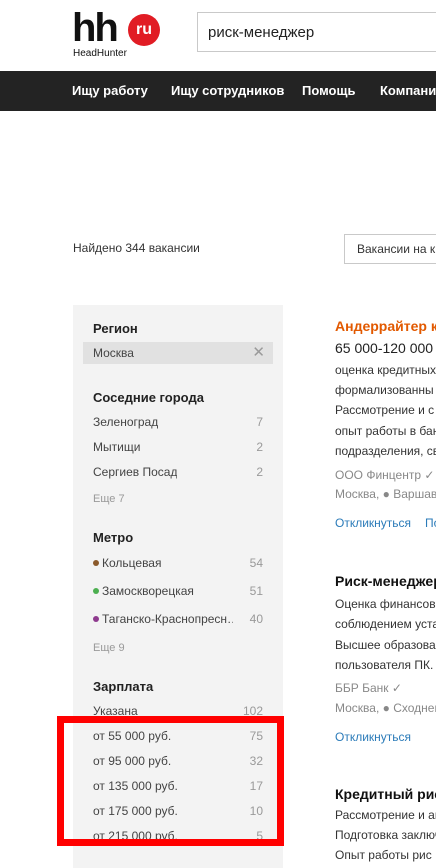 Image resolution: width=436 pixels, height=868 pixels. I want to click on vacancy-snippet-line: Подготовка заключ, so click(385, 835).